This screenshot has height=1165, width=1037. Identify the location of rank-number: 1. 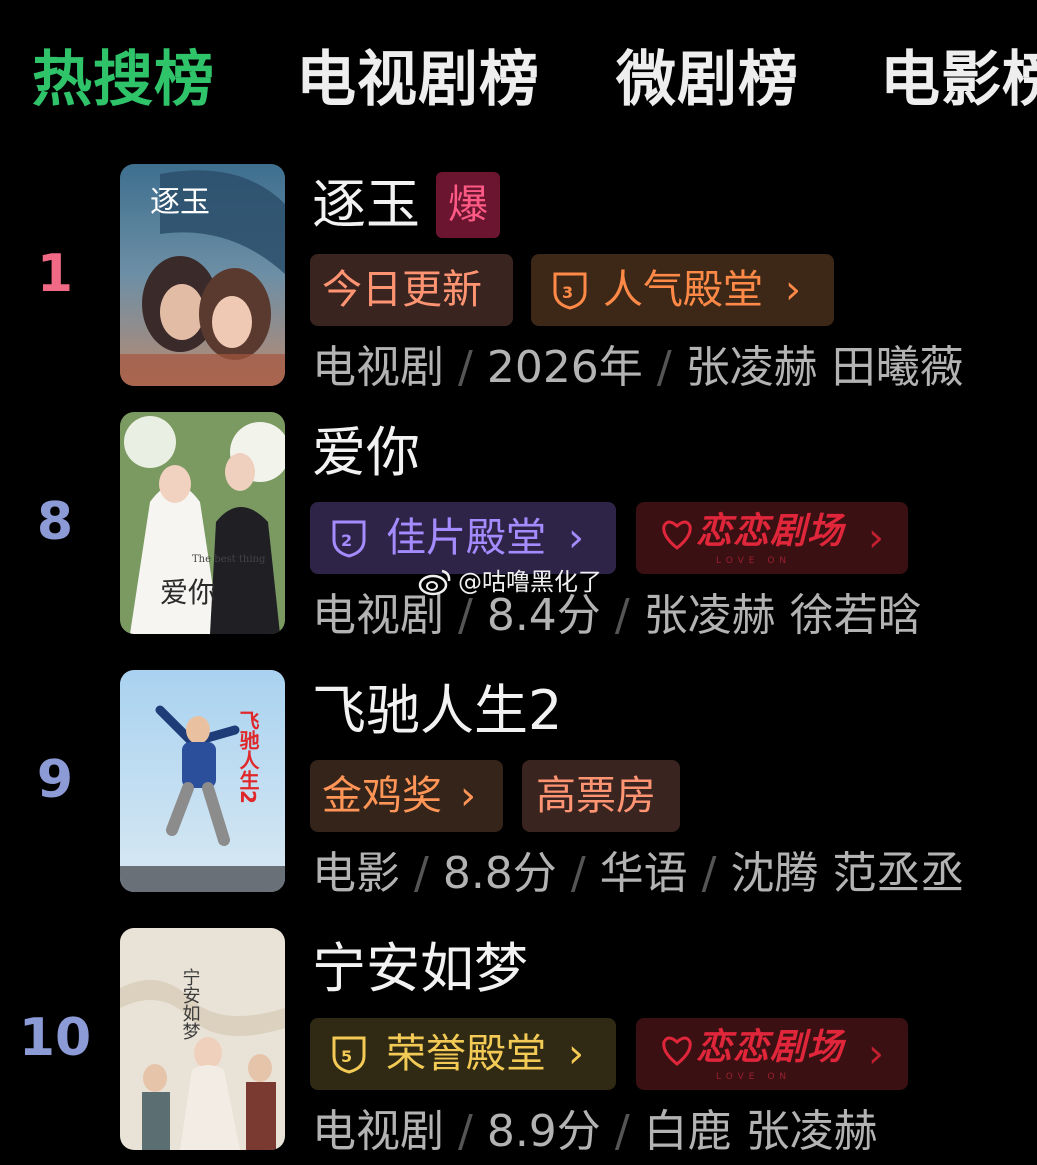
(55, 274).